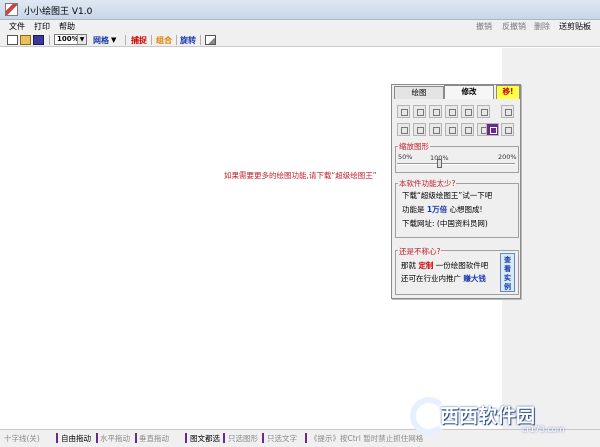 Image resolution: width=600 pixels, height=447 pixels. What do you see at coordinates (205, 438) in the screenshot?
I see `status-select-all: 图文都选` at bounding box center [205, 438].